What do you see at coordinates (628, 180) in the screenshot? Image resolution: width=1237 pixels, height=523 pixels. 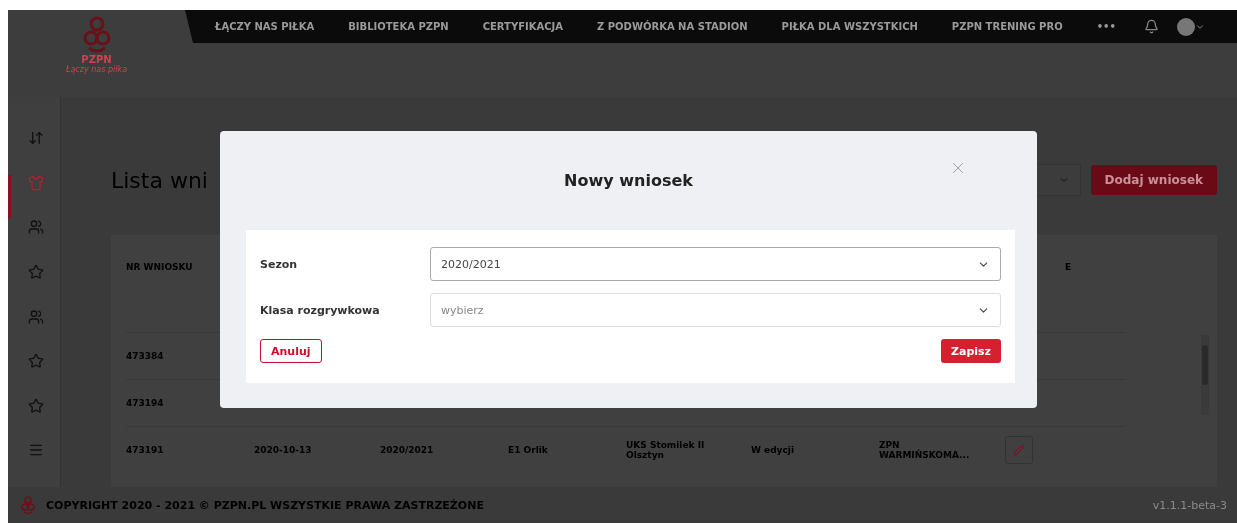 I see `modal-title: Nowy wniosek` at bounding box center [628, 180].